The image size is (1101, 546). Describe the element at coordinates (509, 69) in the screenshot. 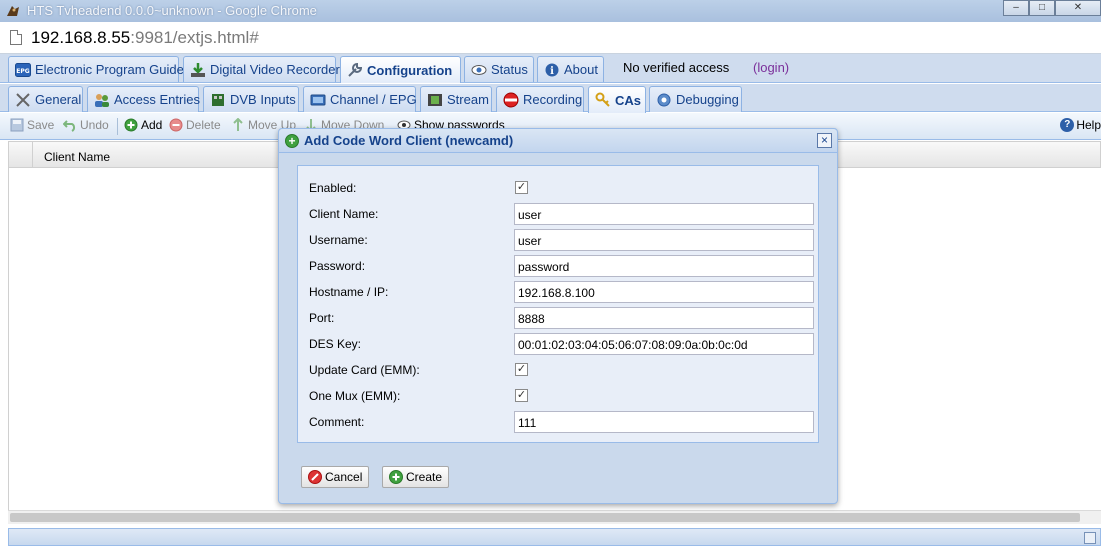

I see `tab-status-label: Status` at that location.